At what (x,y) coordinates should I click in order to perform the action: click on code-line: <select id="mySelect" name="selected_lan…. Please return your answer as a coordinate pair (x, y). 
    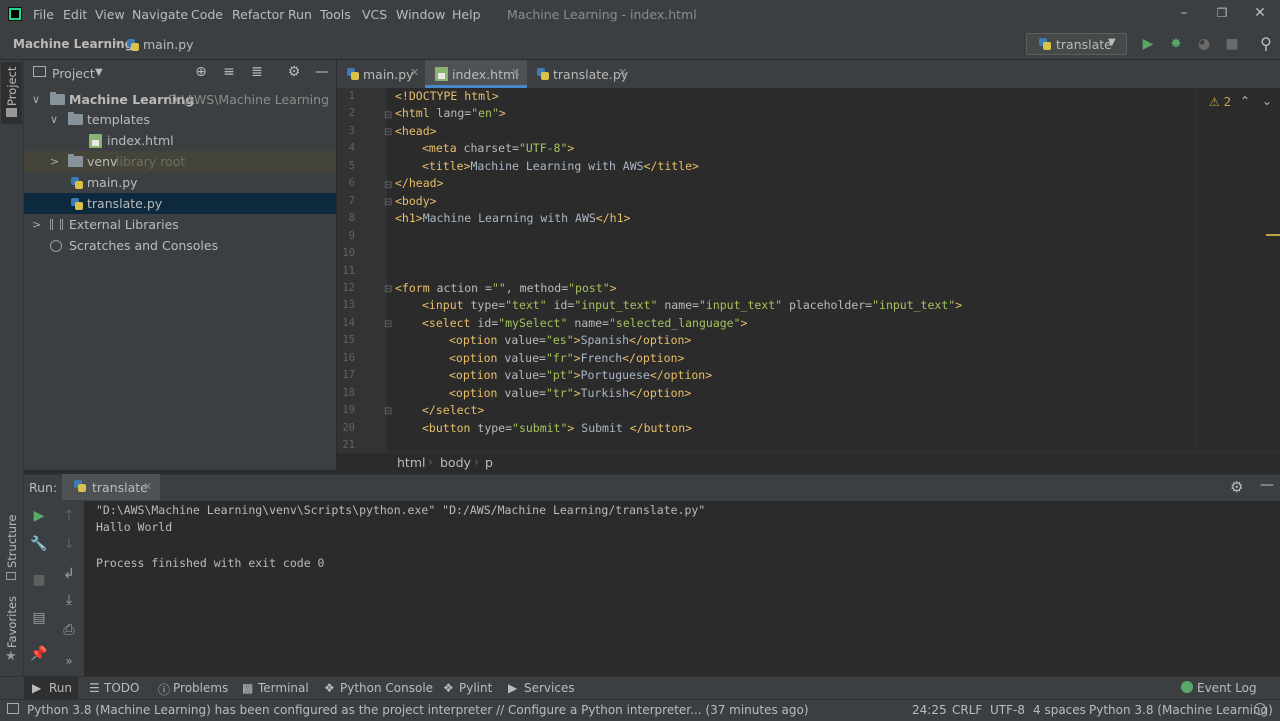
    Looking at the image, I should click on (584, 324).